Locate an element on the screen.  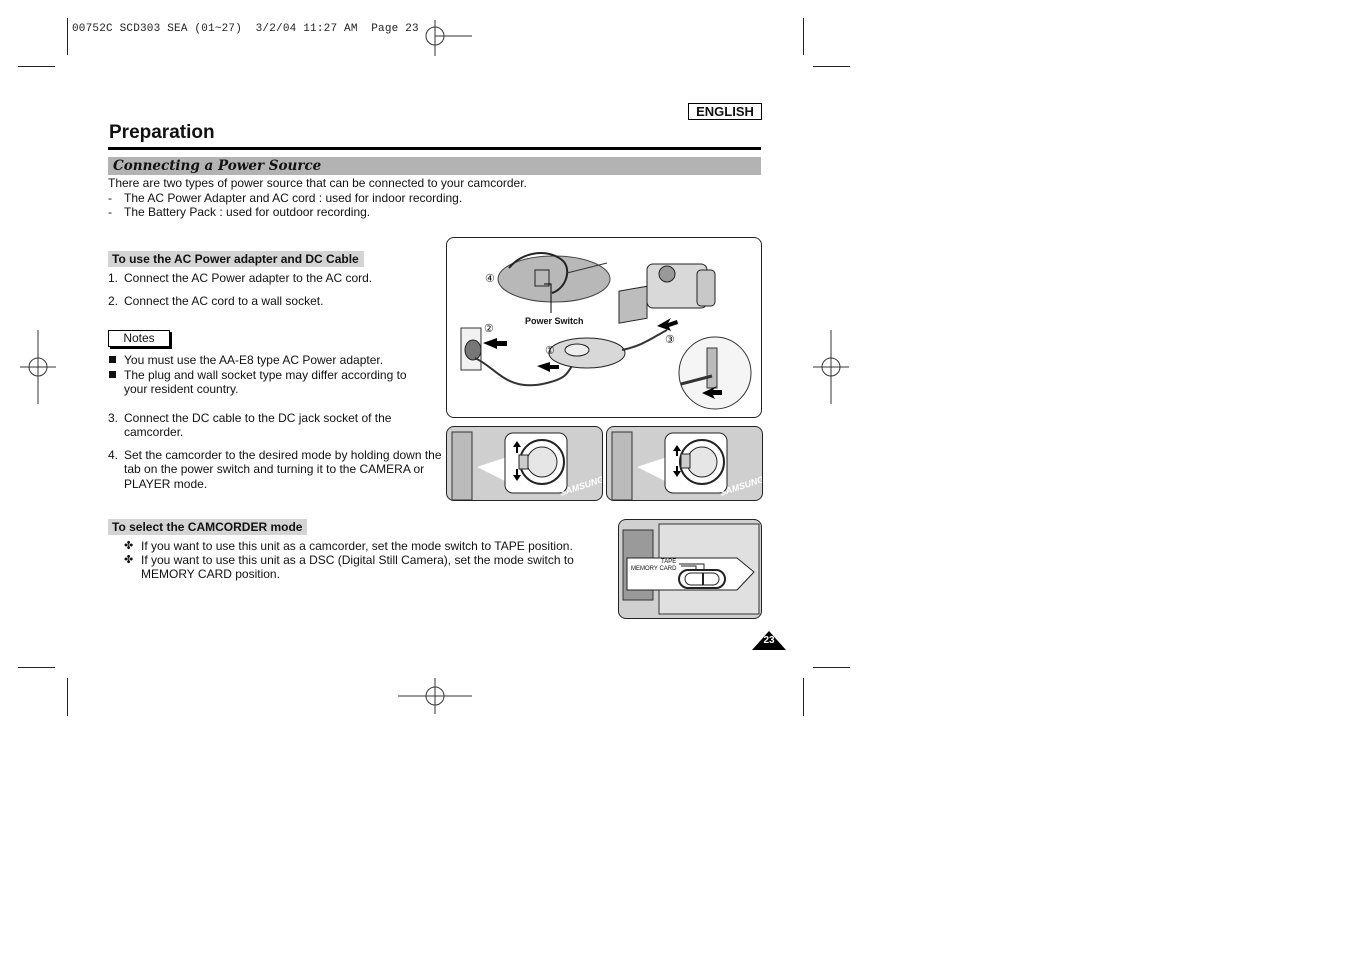
page-number: 23 is located at coordinates (769, 640).